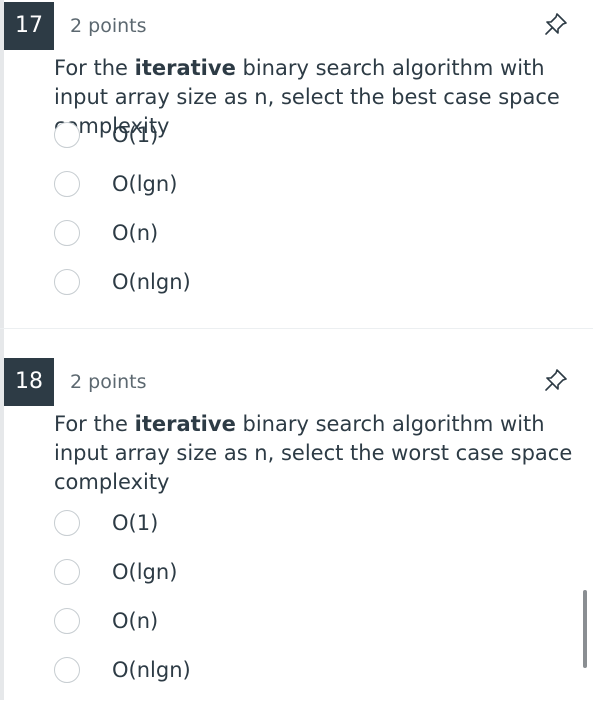 Image resolution: width=593 pixels, height=704 pixels. What do you see at coordinates (29, 382) in the screenshot?
I see `question-number: 18` at bounding box center [29, 382].